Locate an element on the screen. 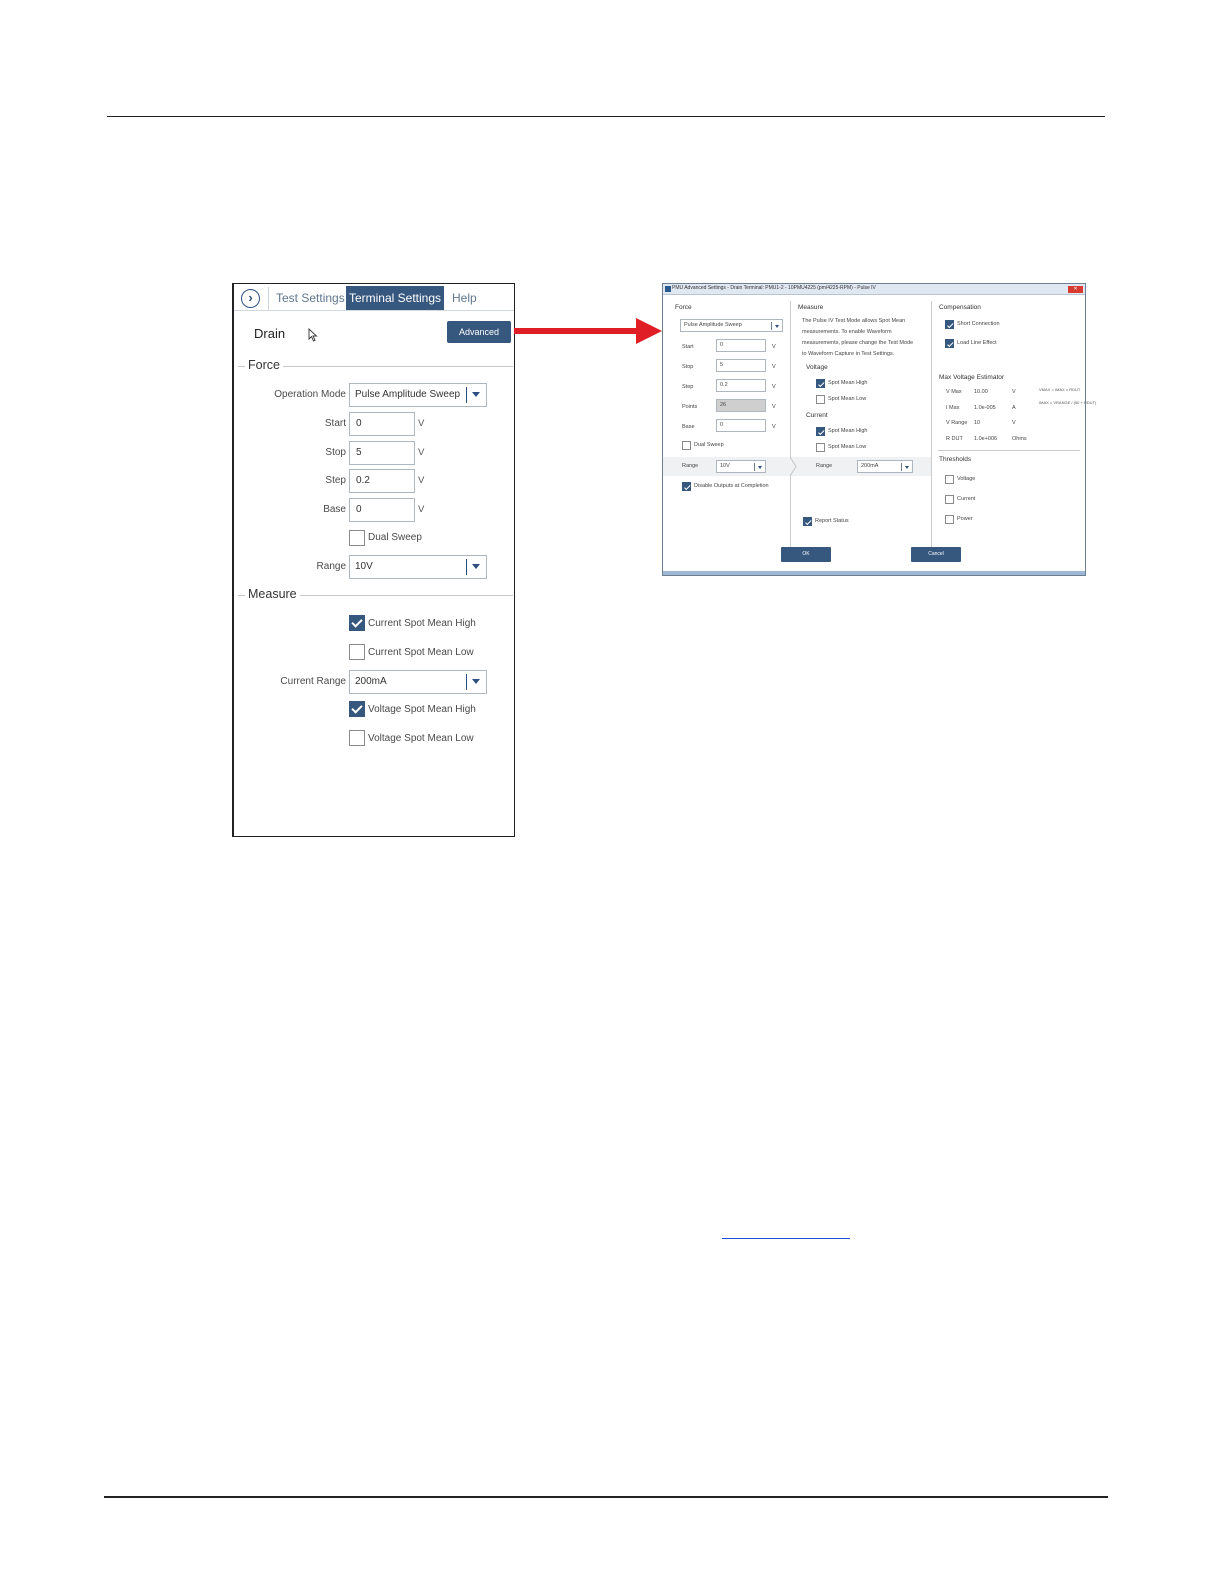 The width and height of the screenshot is (1224, 1584). dlg-step-field: 0.2 is located at coordinates (741, 385).